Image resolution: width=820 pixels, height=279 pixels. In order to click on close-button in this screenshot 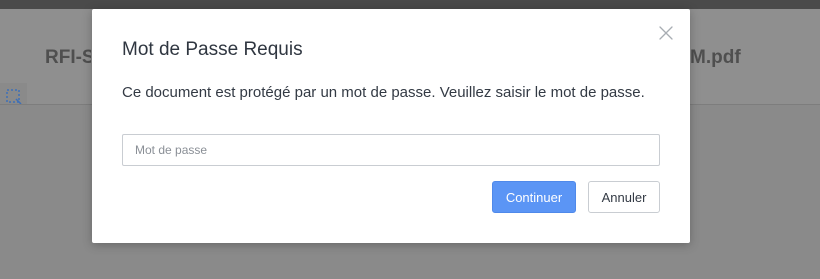, I will do `click(666, 33)`.